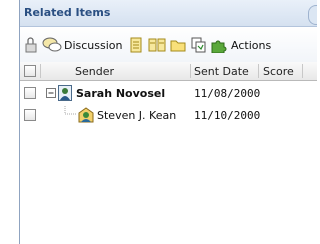 Image resolution: width=320 pixels, height=244 pixels. What do you see at coordinates (219, 45) in the screenshot?
I see `puzzle-icon` at bounding box center [219, 45].